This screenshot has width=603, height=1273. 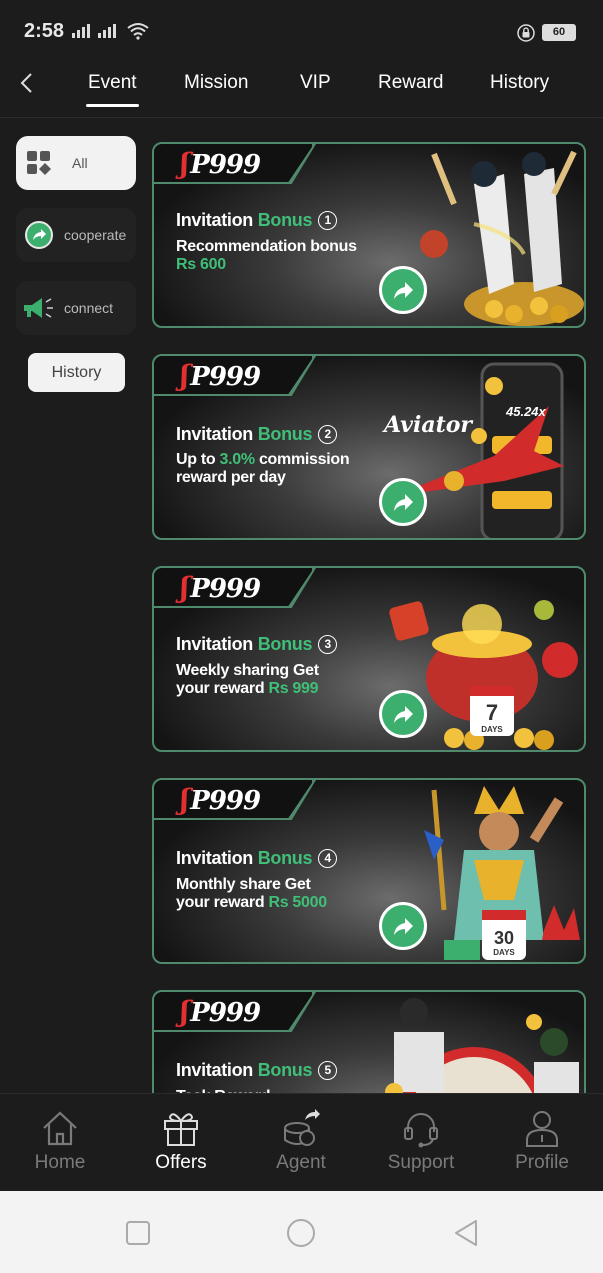 What do you see at coordinates (427, 425) in the screenshot?
I see `svg-text: Aviator` at bounding box center [427, 425].